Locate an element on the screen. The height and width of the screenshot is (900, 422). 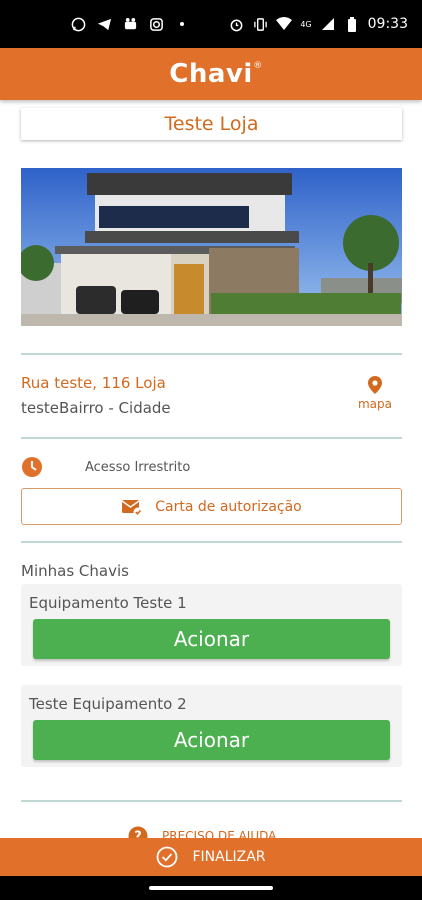
whatsapp-icon is located at coordinates (78, 24).